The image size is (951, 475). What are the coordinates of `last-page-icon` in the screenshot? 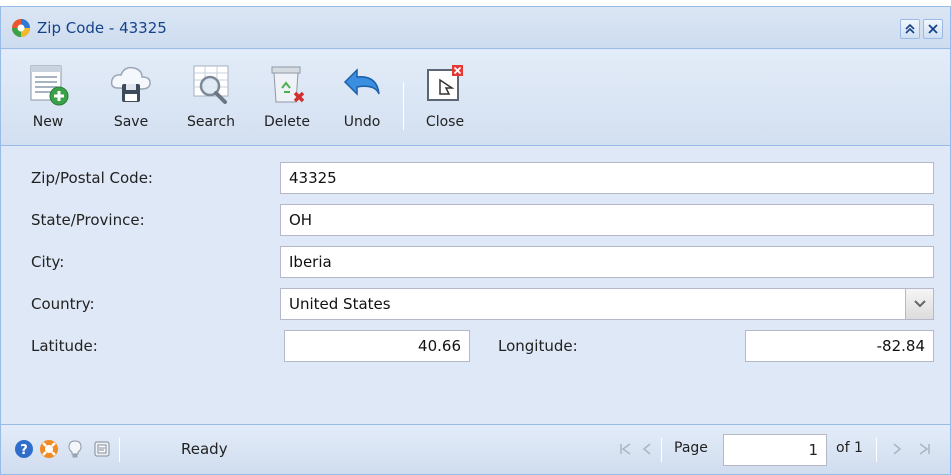 It's located at (925, 449).